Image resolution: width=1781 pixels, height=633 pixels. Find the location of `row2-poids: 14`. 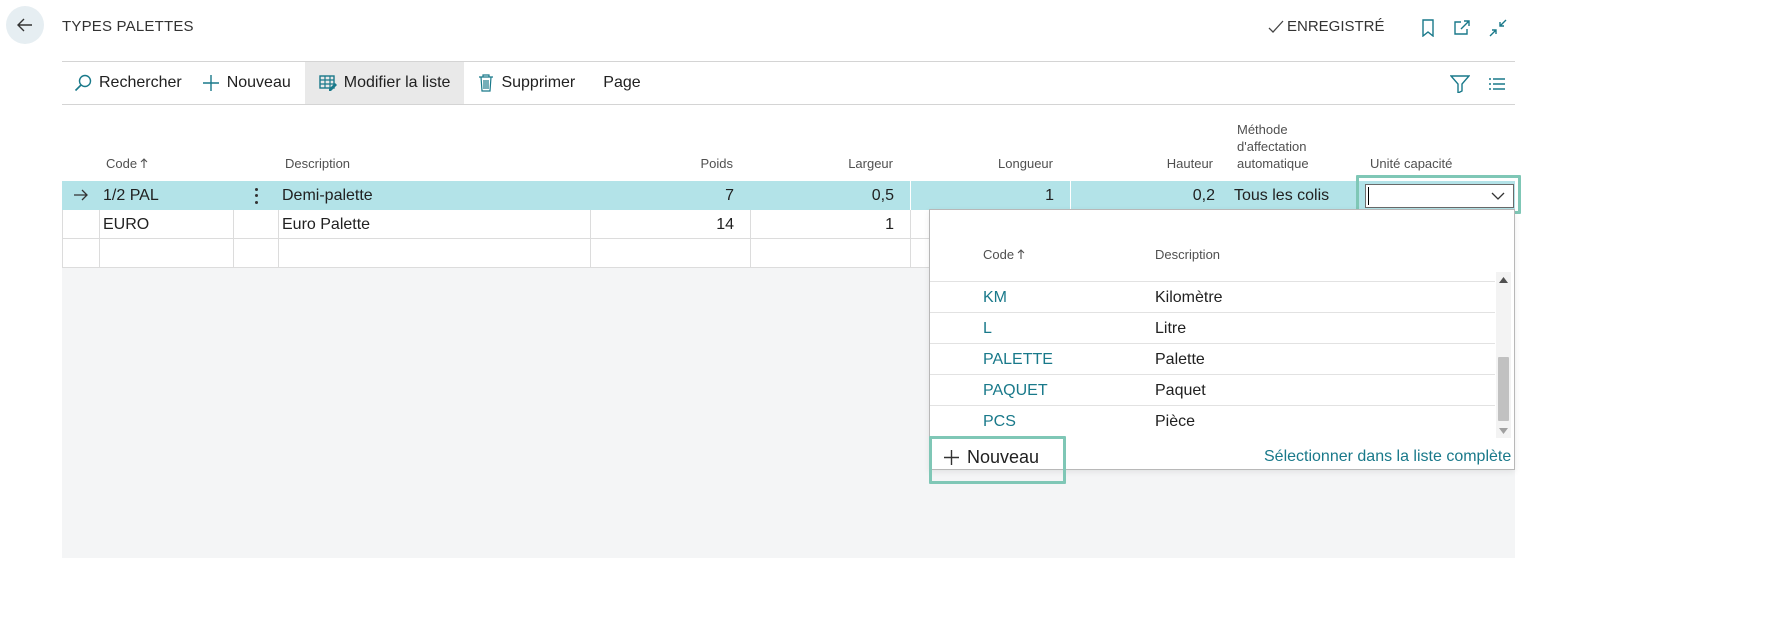

row2-poids: 14 is located at coordinates (687, 225).